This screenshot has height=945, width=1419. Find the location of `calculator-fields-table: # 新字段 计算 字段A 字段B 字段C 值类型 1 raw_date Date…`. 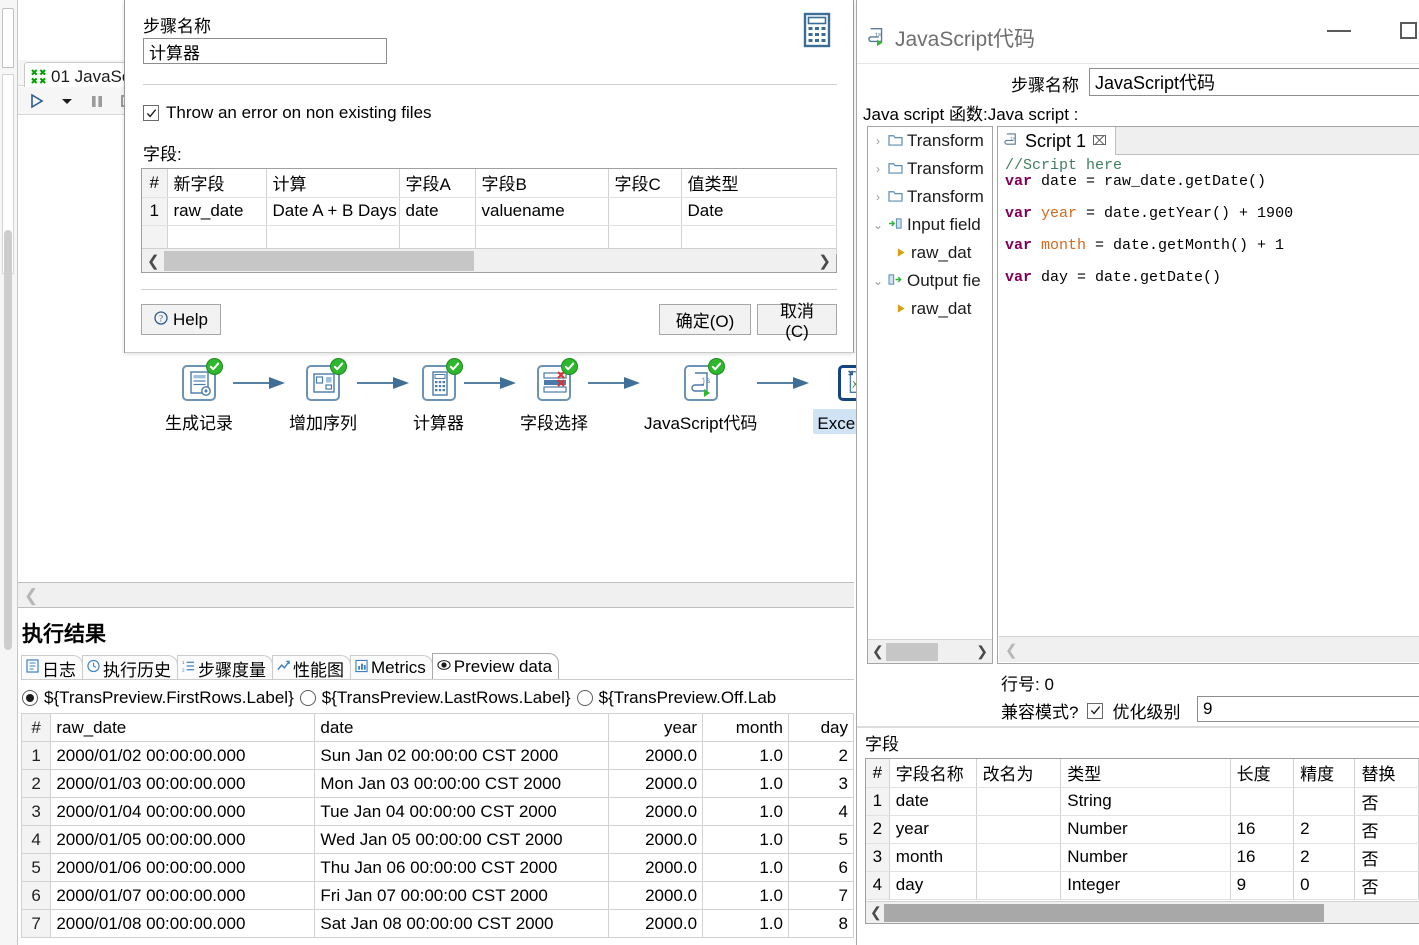

calculator-fields-table: # 新字段 计算 字段A 字段B 字段C 值类型 1 raw_date Date… is located at coordinates (489, 211).